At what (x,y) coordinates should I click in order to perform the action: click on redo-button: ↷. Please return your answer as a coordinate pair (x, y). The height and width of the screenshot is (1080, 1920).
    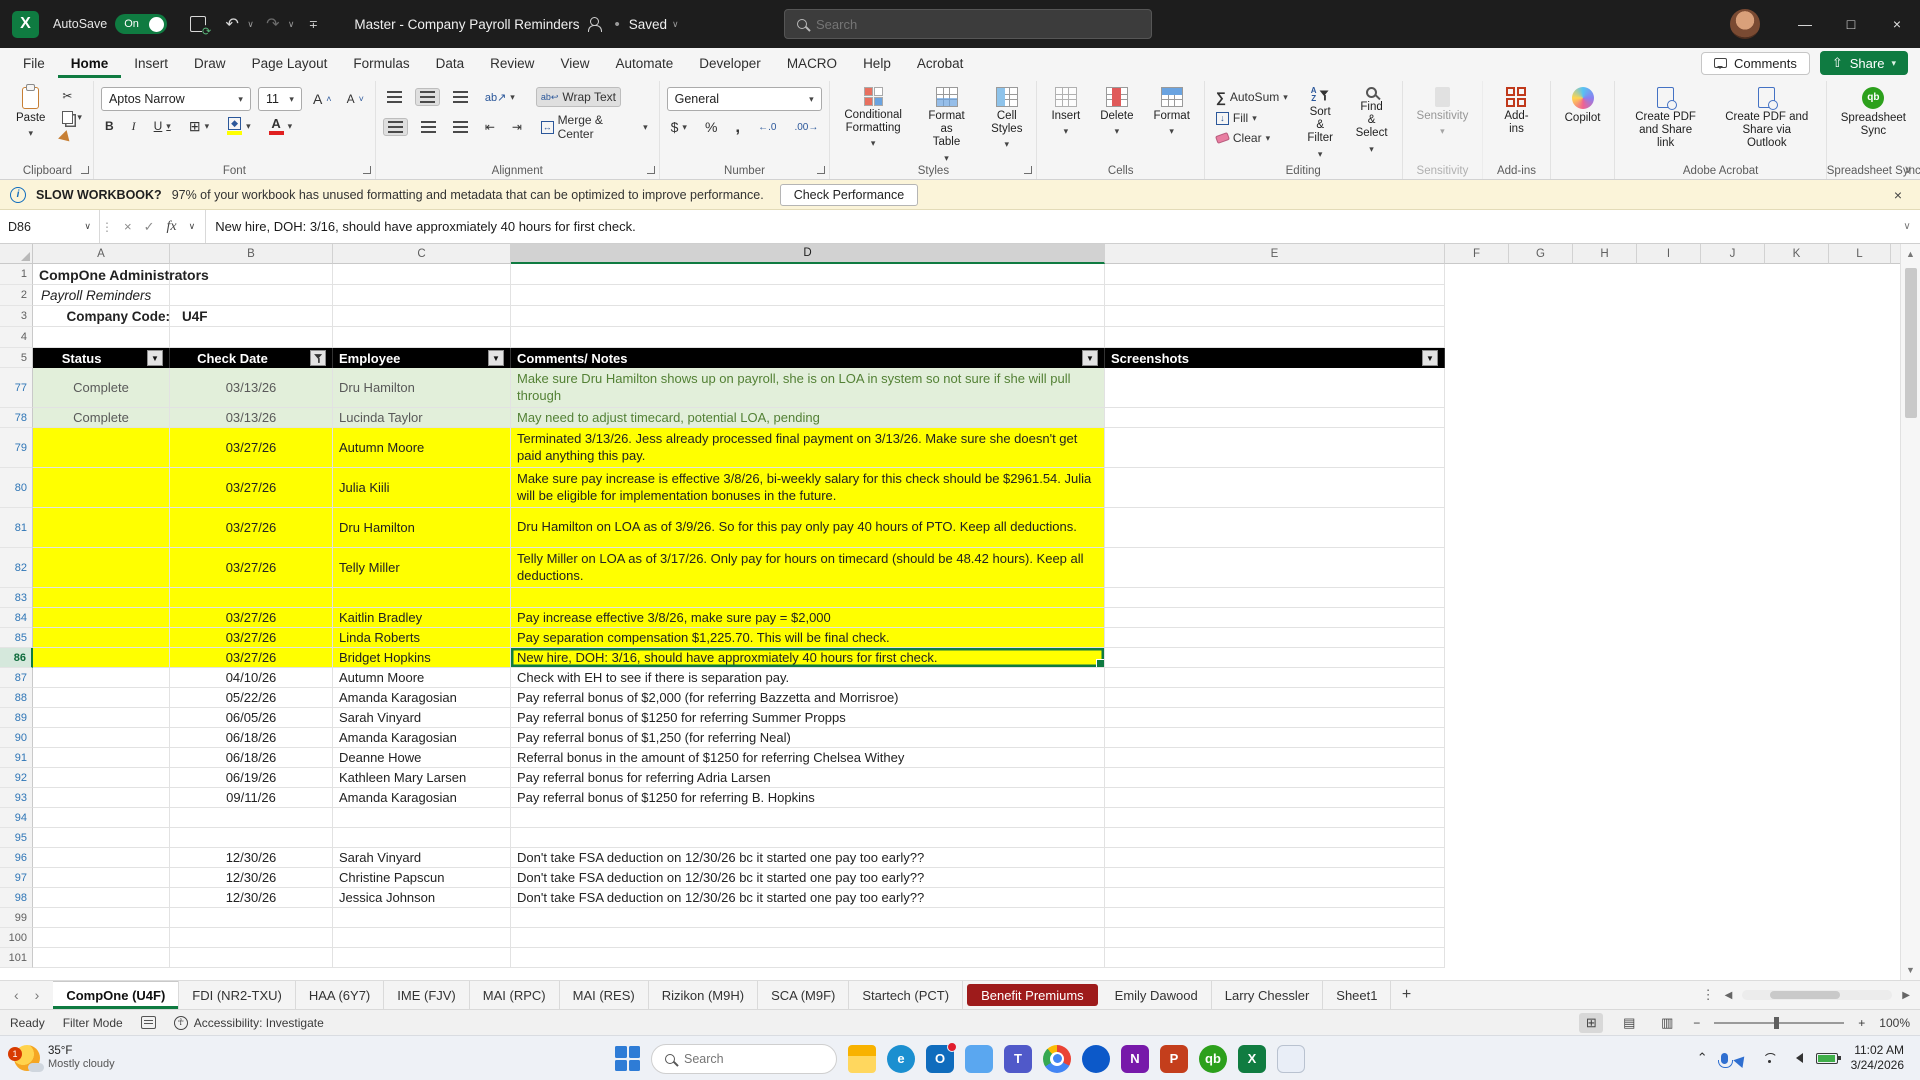
    Looking at the image, I should click on (273, 24).